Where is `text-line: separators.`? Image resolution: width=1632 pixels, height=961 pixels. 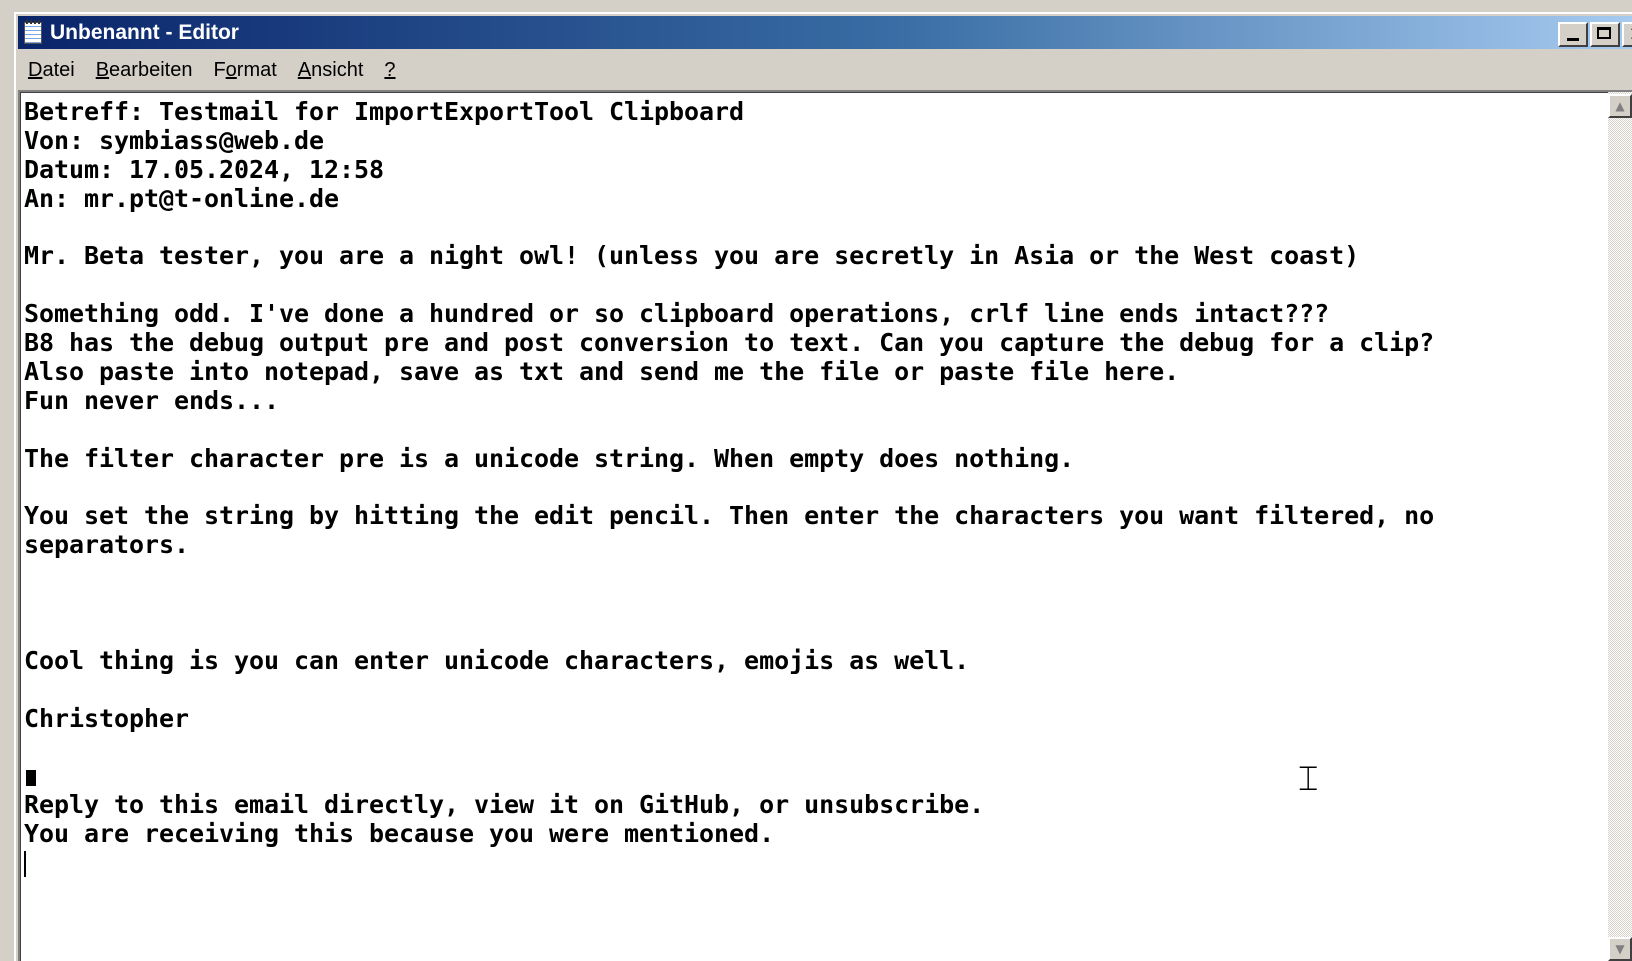
text-line: separators. is located at coordinates (107, 545).